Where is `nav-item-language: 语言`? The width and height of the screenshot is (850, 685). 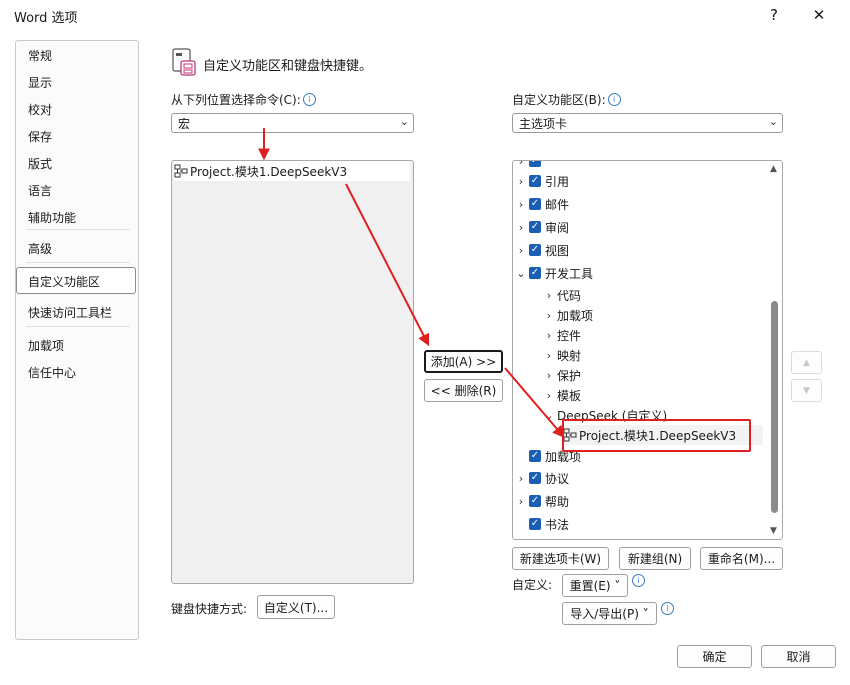 nav-item-language: 语言 is located at coordinates (40, 190).